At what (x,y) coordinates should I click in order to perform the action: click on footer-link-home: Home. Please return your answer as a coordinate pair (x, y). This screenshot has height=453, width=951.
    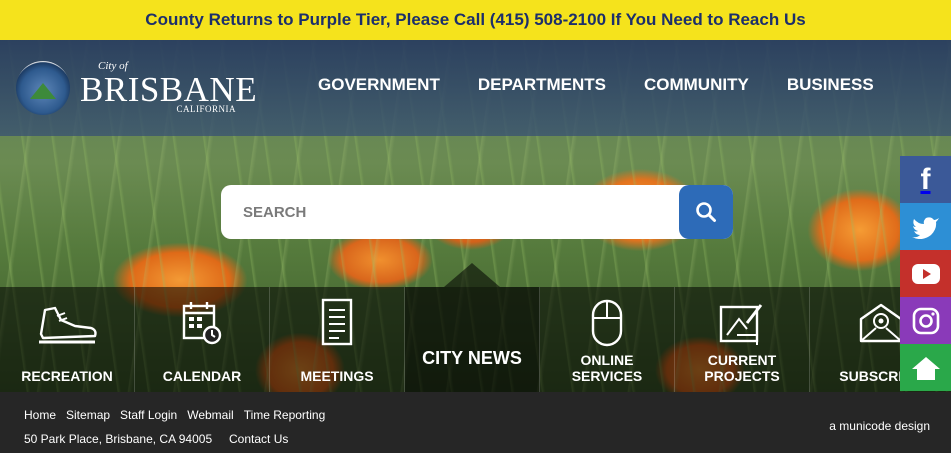
    Looking at the image, I should click on (40, 415).